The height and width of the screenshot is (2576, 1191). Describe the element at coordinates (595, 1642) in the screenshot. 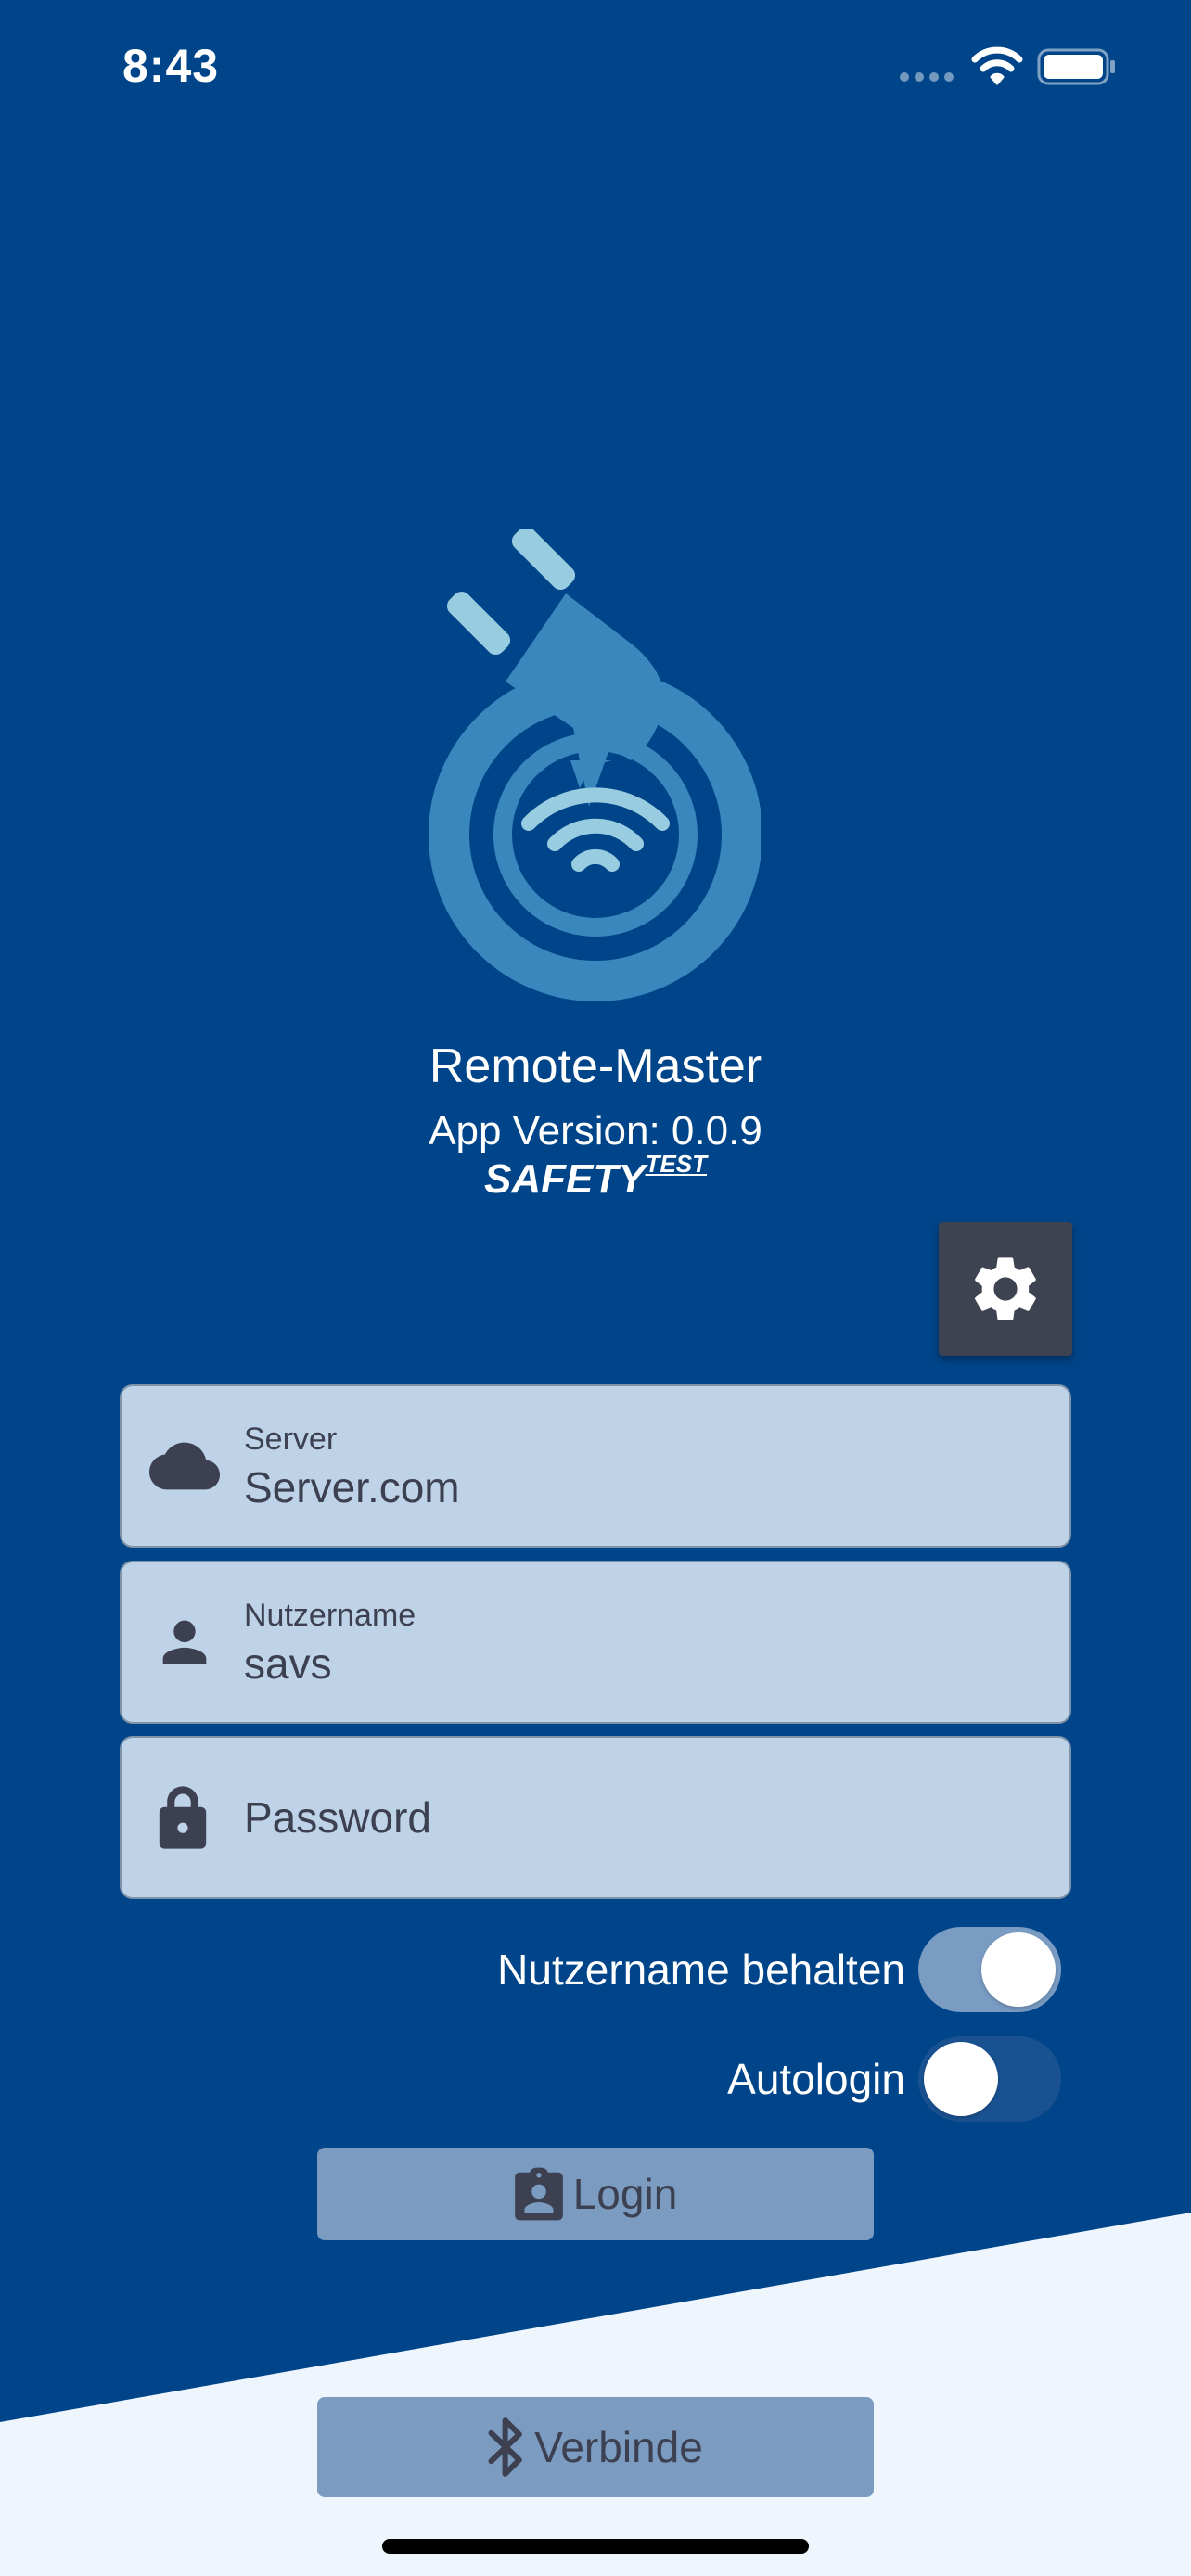

I see `username-field: Nutzername savs` at that location.